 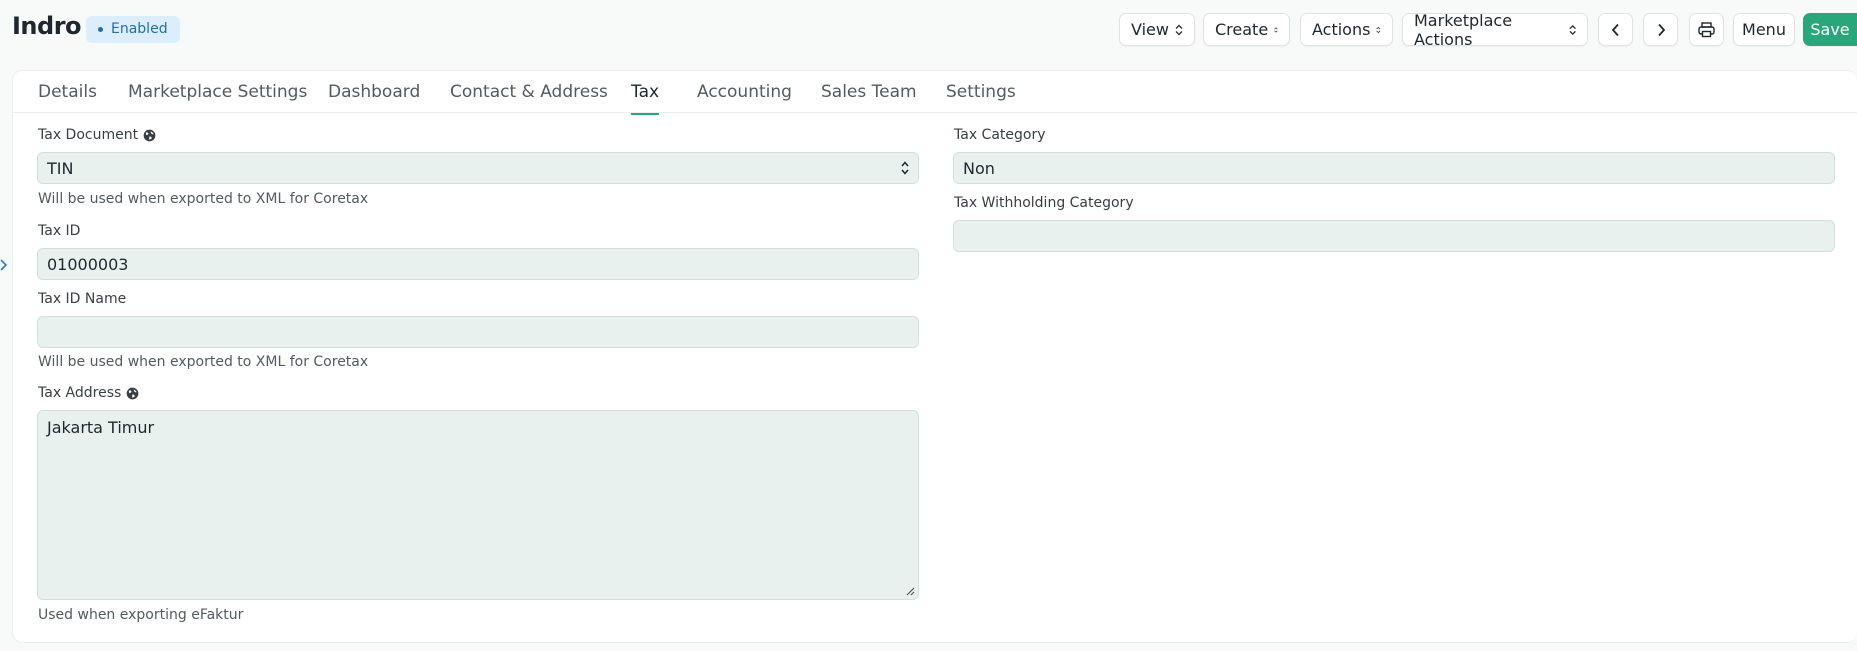 I want to click on tax-id-name-label: Tax ID Name, so click(x=82, y=299).